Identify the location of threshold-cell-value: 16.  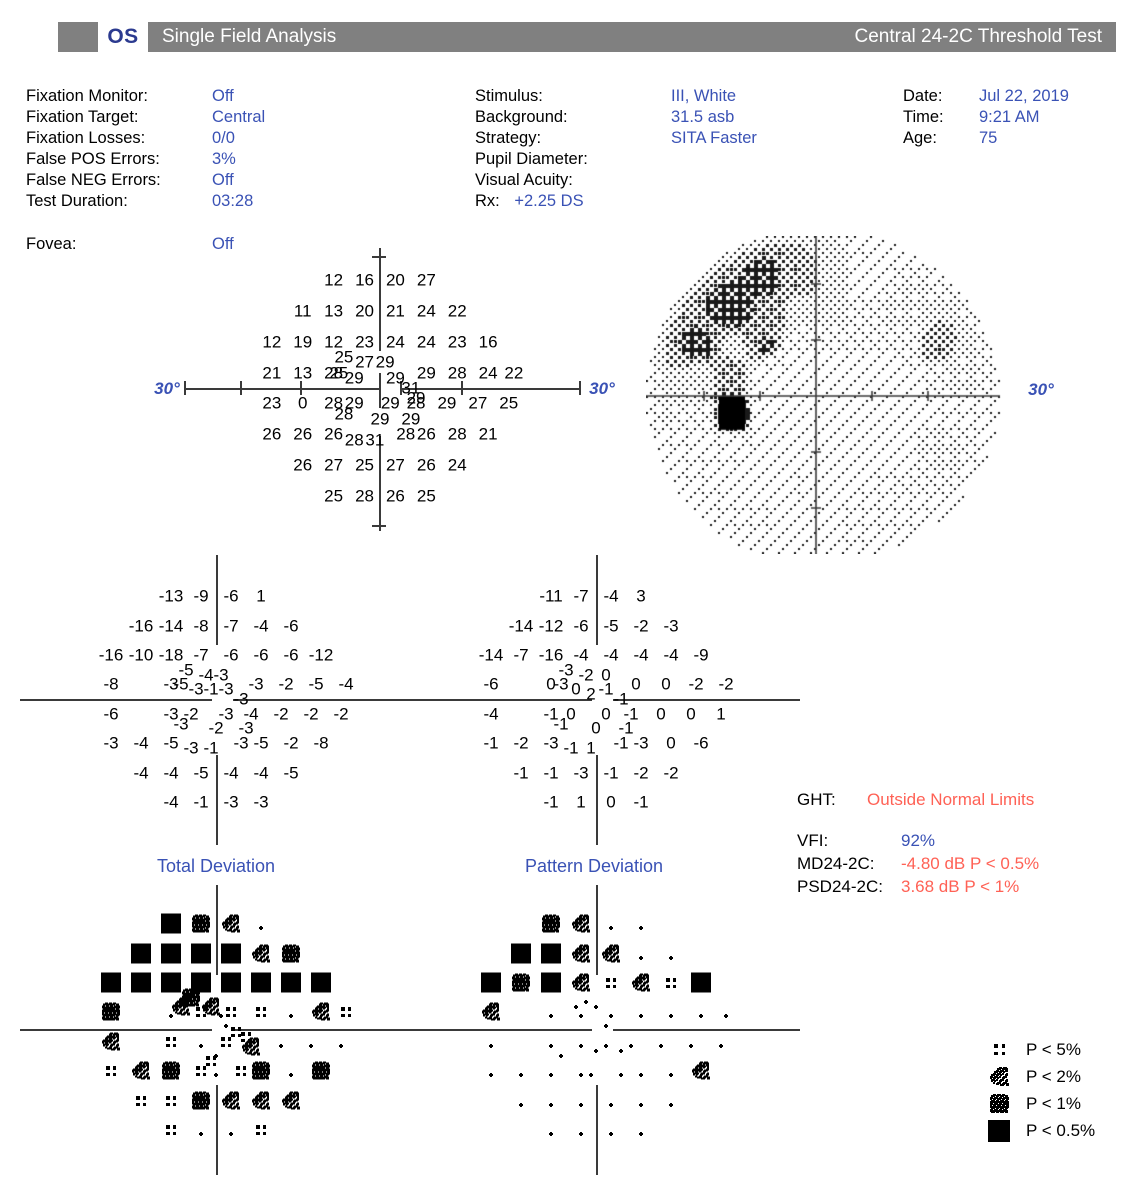
(365, 280).